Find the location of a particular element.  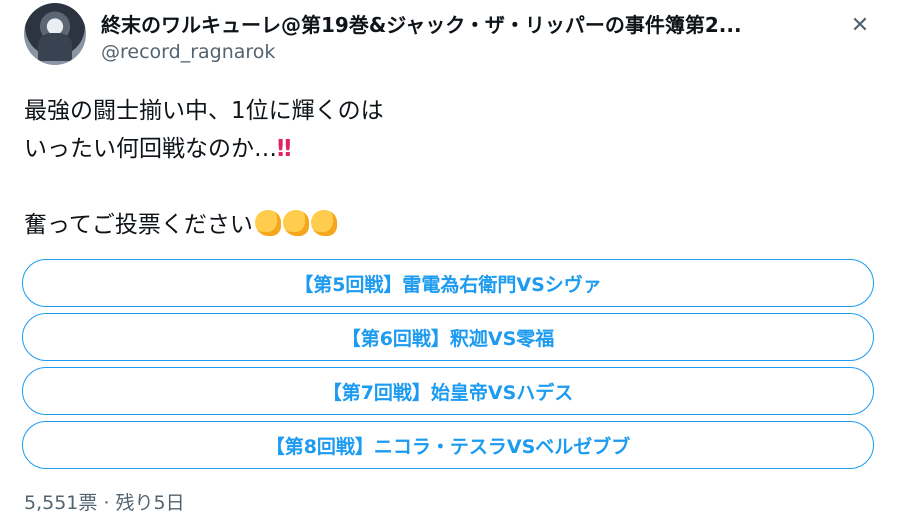

poll-option: 【第6回戦】釈迦VS零福 is located at coordinates (448, 337).